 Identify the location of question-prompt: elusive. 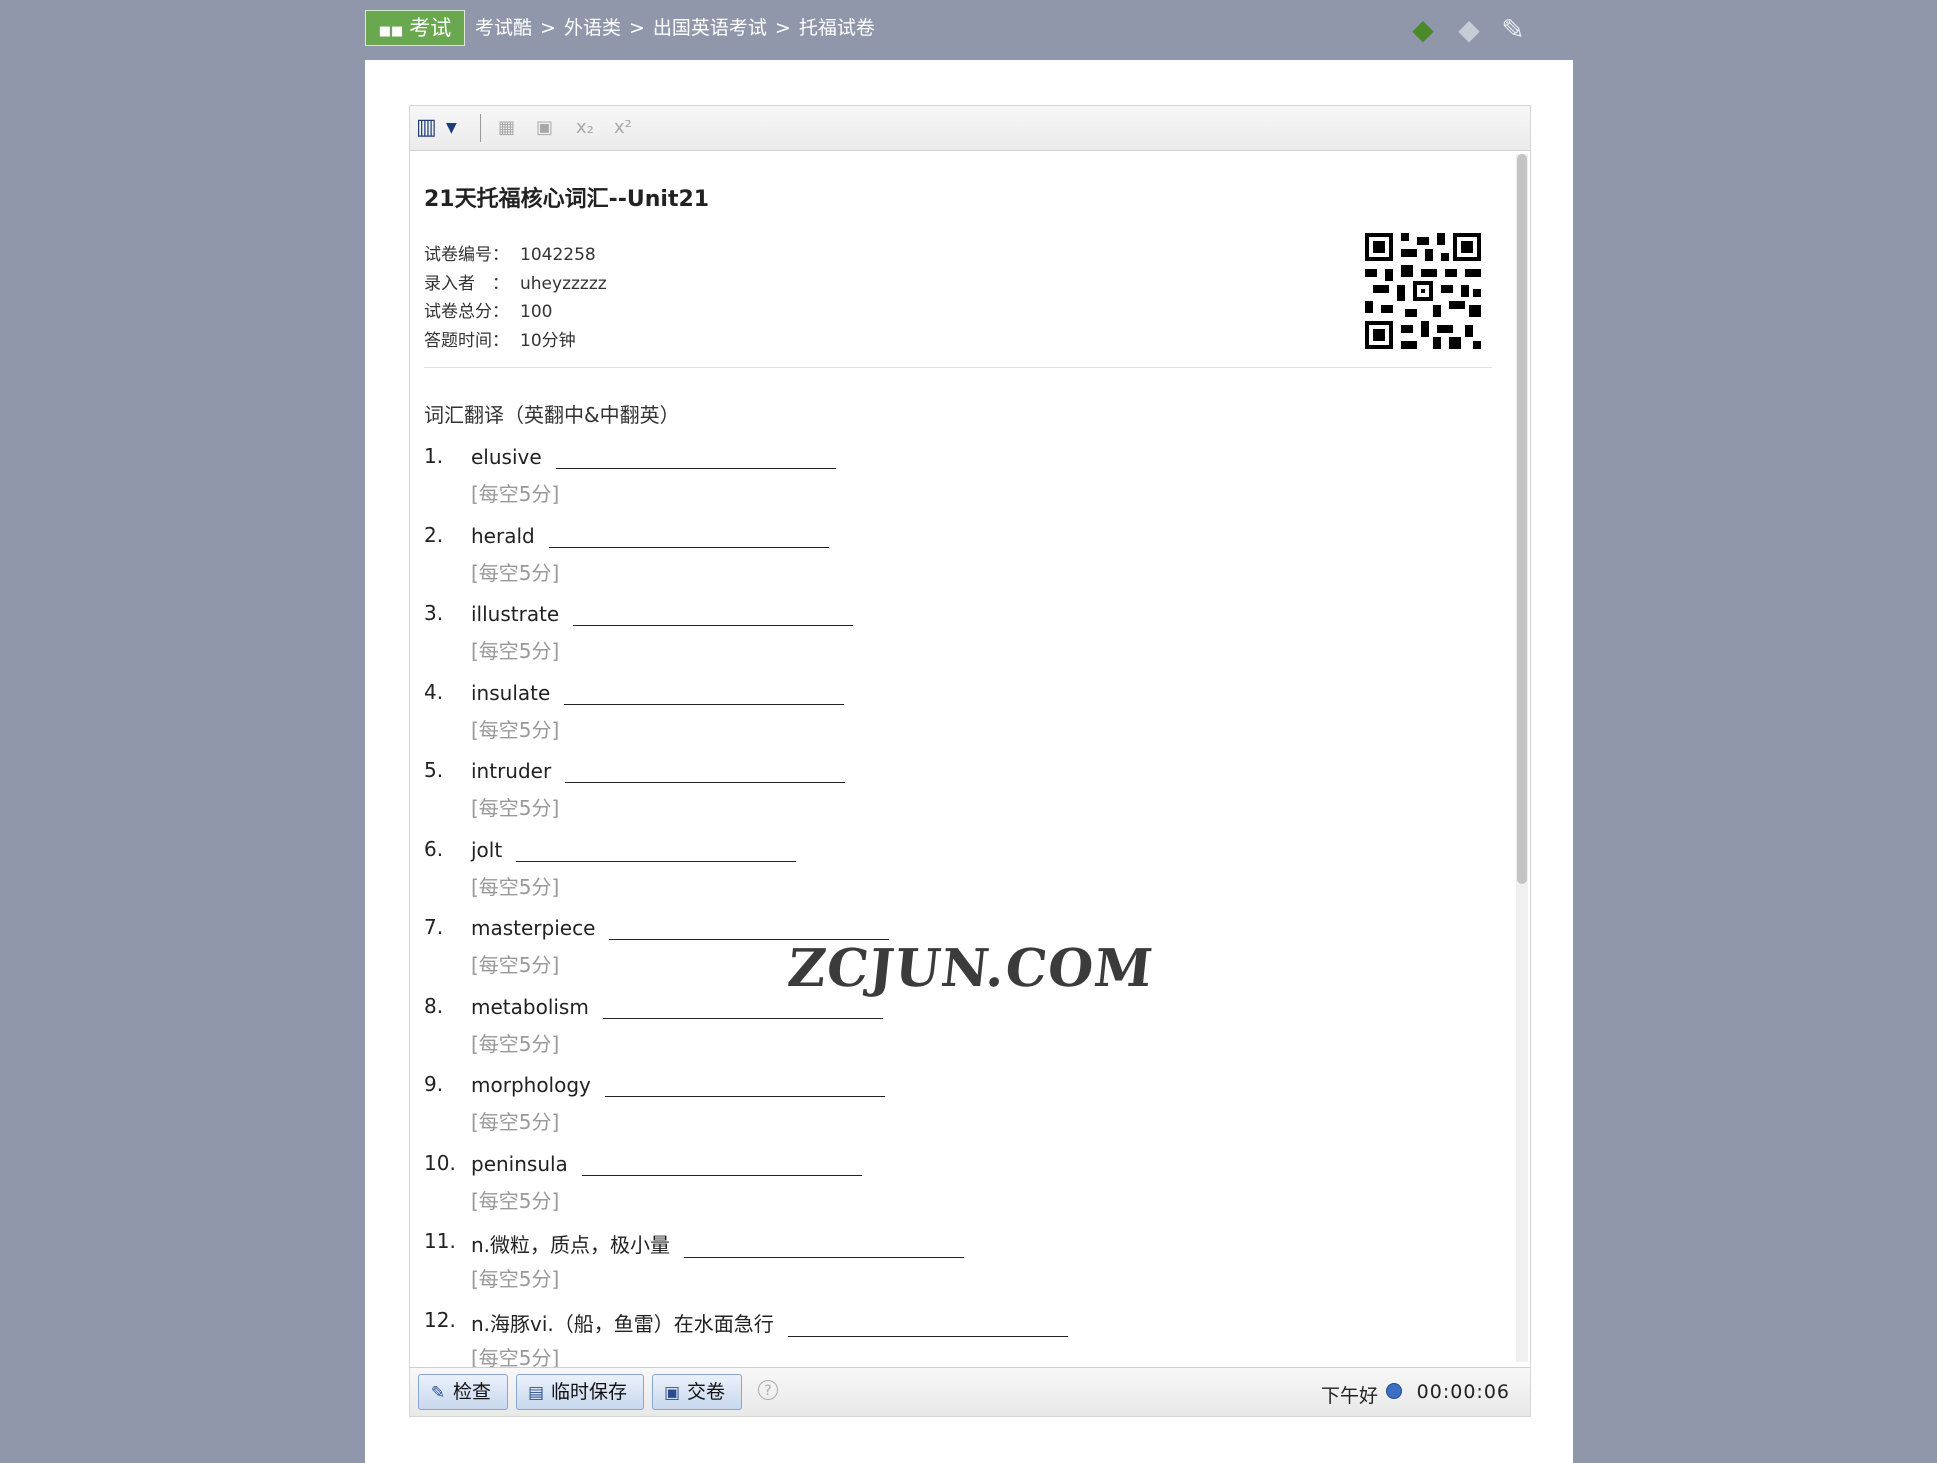
(506, 457).